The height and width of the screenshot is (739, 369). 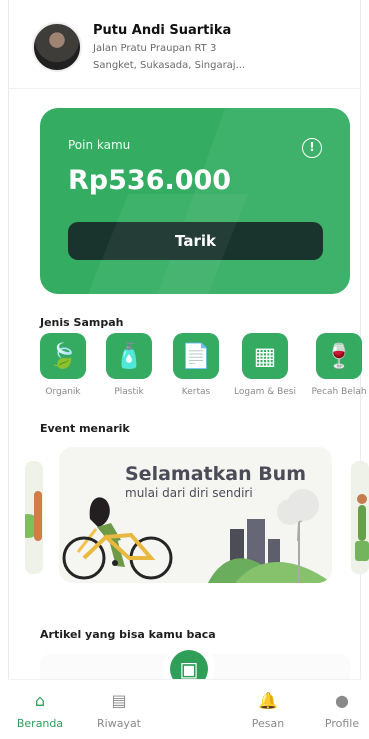 I want to click on event-subtitle: mulai dari diri sendiri, so click(x=189, y=493).